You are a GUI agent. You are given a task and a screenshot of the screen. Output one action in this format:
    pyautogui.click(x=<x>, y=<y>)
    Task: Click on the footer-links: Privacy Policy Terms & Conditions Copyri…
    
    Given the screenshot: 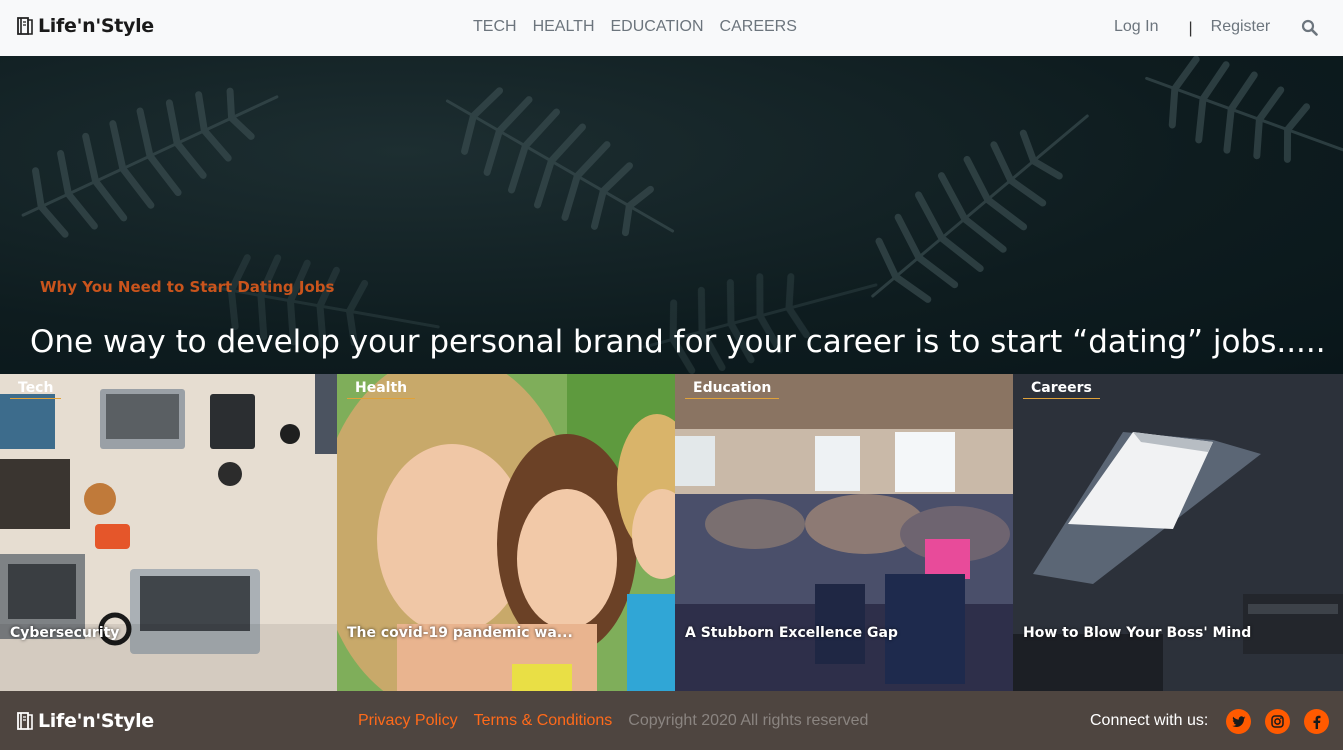 What is the action you would take?
    pyautogui.click(x=613, y=721)
    